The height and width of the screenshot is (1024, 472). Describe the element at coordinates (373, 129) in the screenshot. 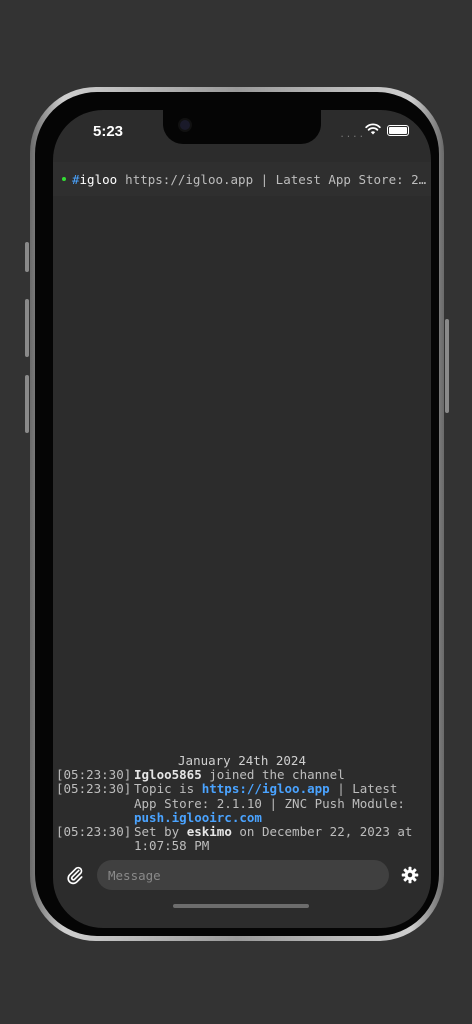

I see `wifi-icon` at that location.